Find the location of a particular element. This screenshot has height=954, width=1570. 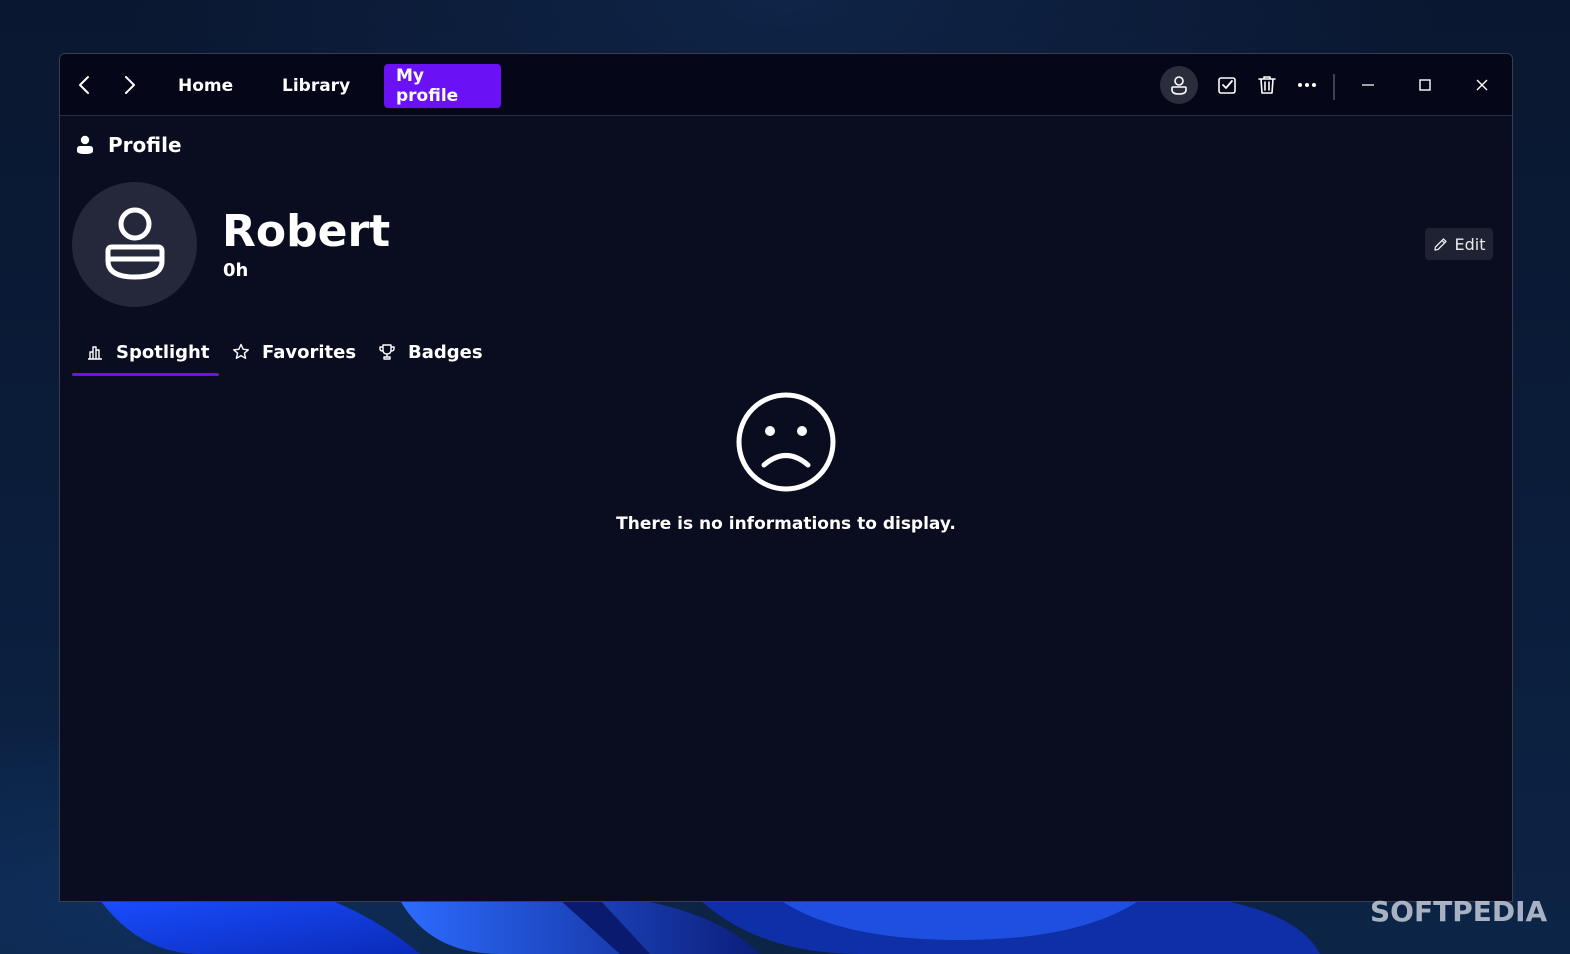

minimize-icon is located at coordinates (1368, 85).